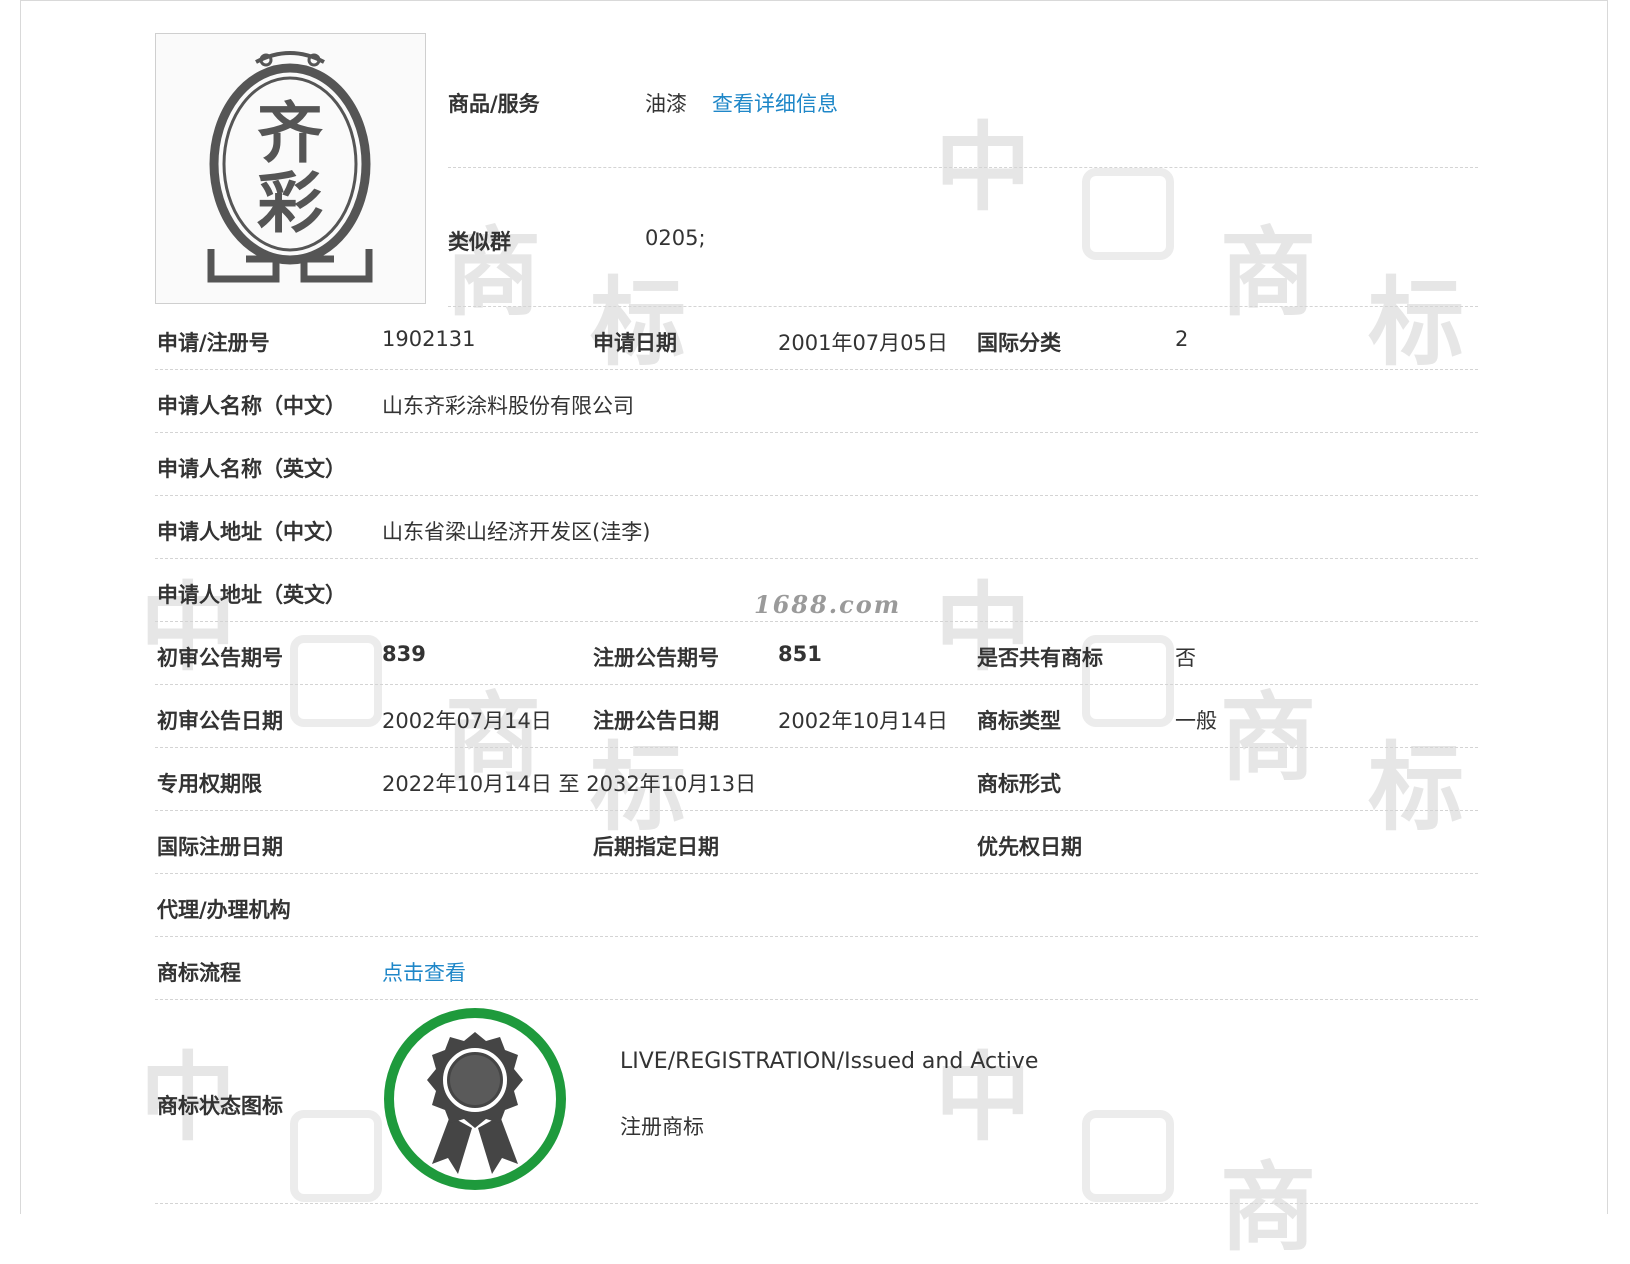 The image size is (1630, 1264). I want to click on mark-type-label: 商标类型, so click(1019, 721).